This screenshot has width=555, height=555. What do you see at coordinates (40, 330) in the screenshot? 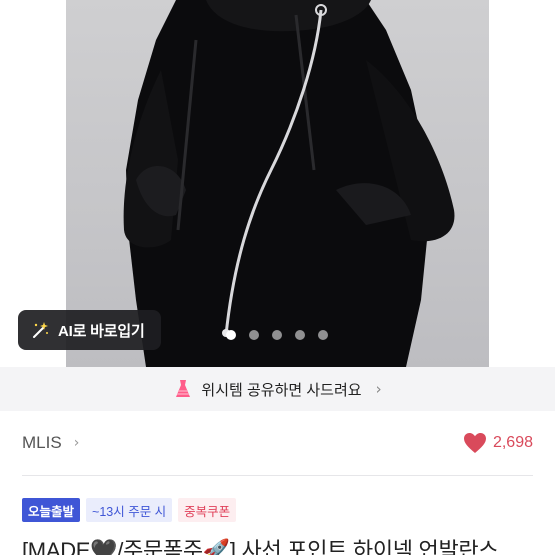
I see `magic-wand-icon` at bounding box center [40, 330].